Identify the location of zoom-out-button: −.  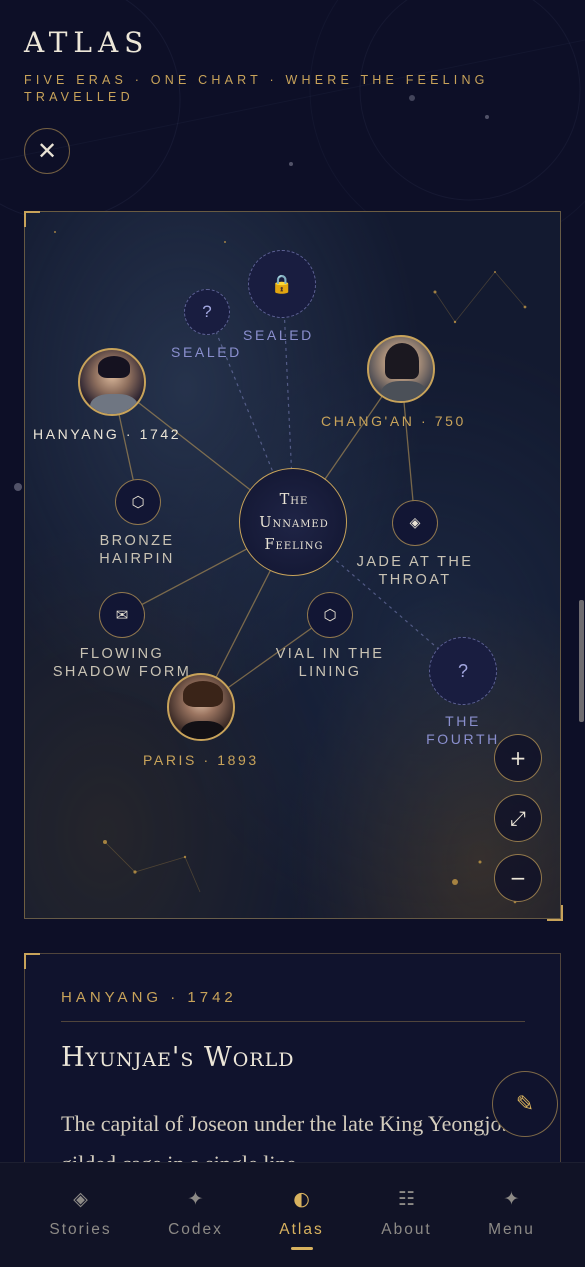
(518, 878).